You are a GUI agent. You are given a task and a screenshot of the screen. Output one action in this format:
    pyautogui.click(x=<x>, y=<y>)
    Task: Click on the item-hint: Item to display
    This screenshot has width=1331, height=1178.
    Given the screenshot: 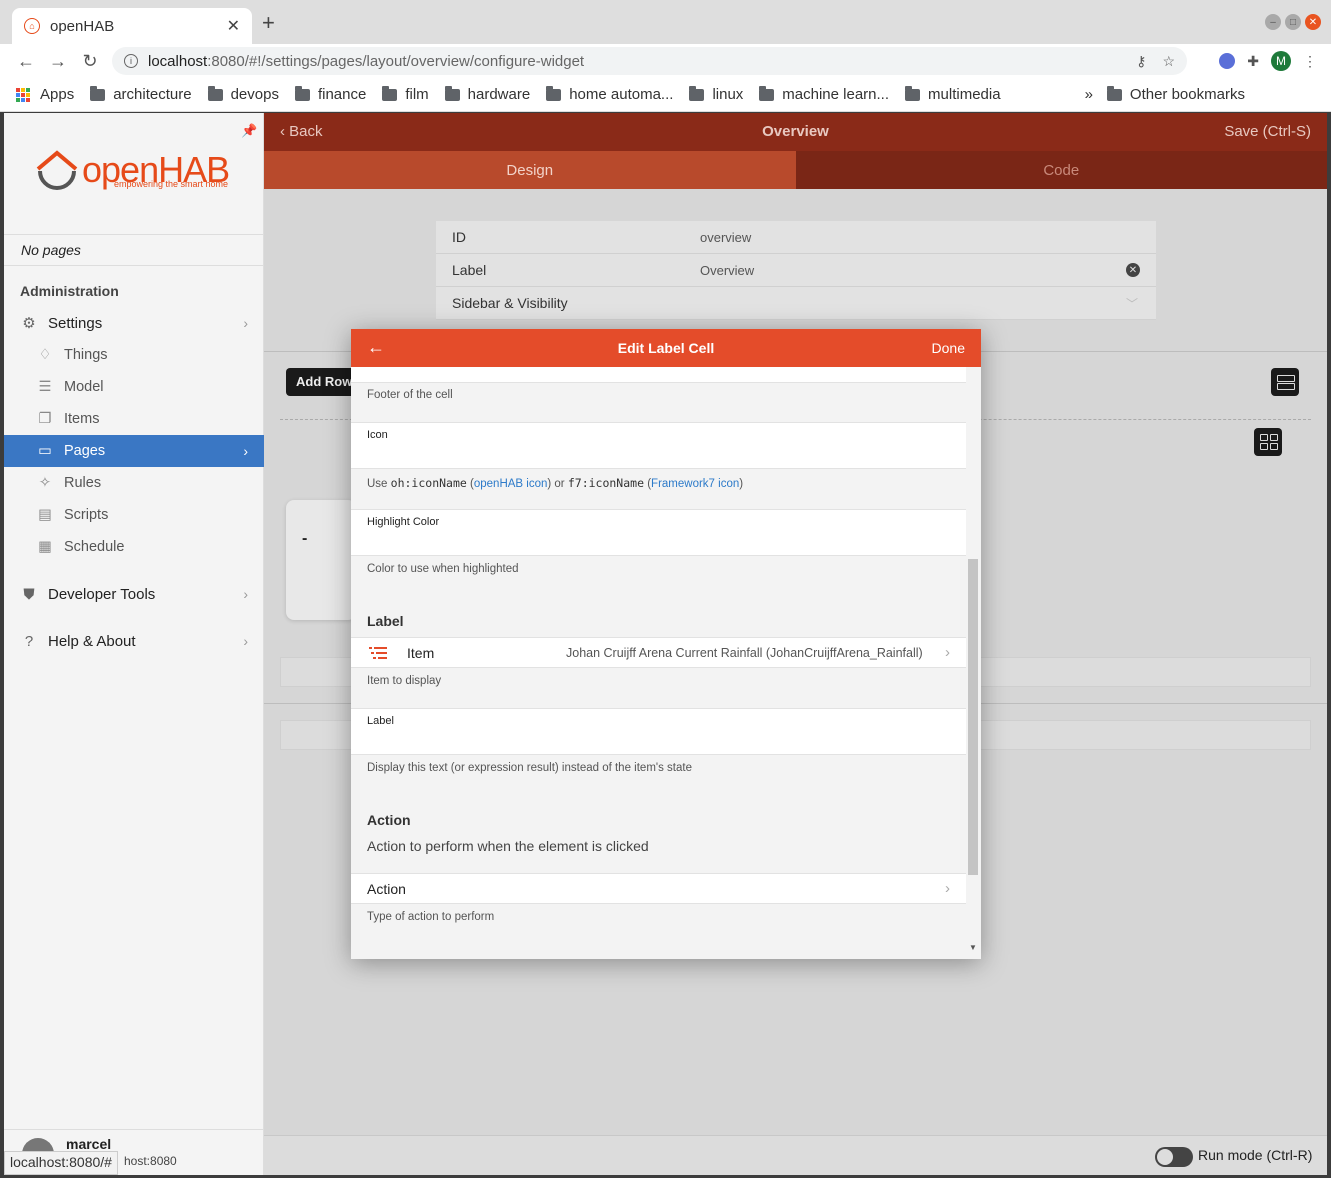 What is the action you would take?
    pyautogui.click(x=404, y=681)
    